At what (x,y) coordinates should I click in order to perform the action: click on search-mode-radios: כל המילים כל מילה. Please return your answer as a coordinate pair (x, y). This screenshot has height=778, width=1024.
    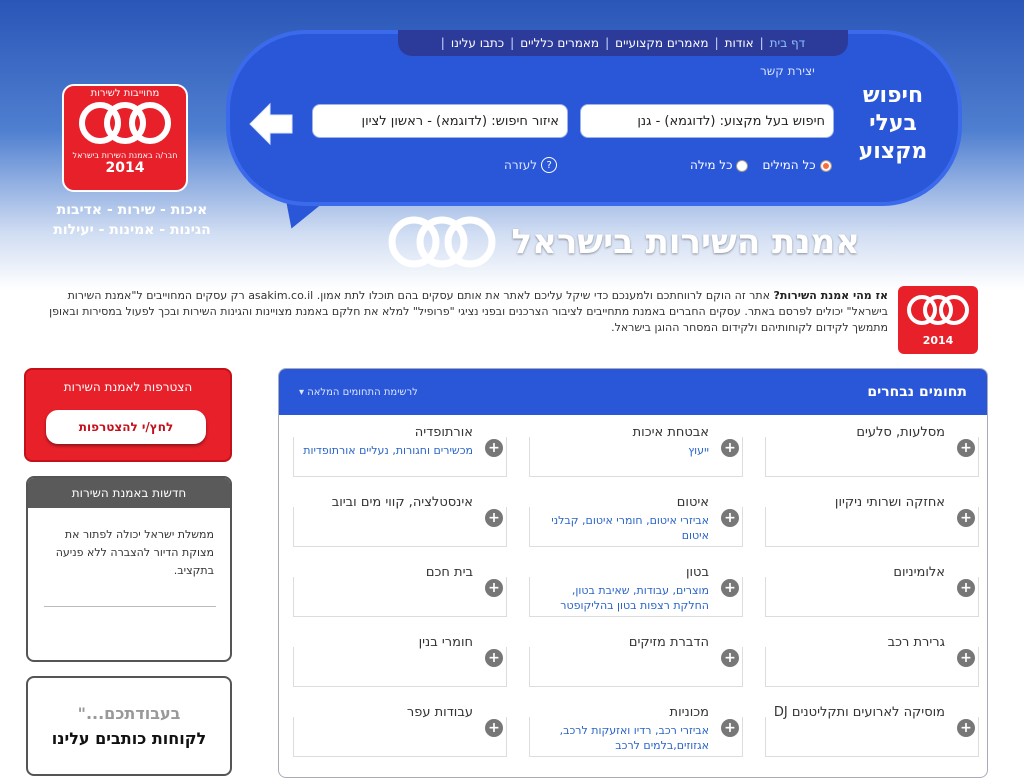
    Looking at the image, I should click on (761, 165).